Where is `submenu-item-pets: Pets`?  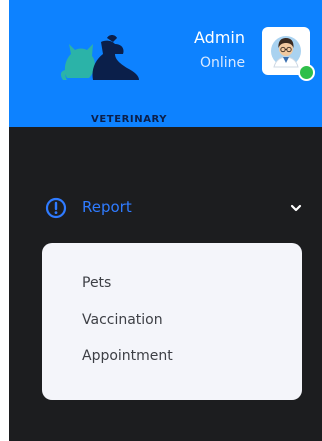
submenu-item-pets: Pets is located at coordinates (96, 283).